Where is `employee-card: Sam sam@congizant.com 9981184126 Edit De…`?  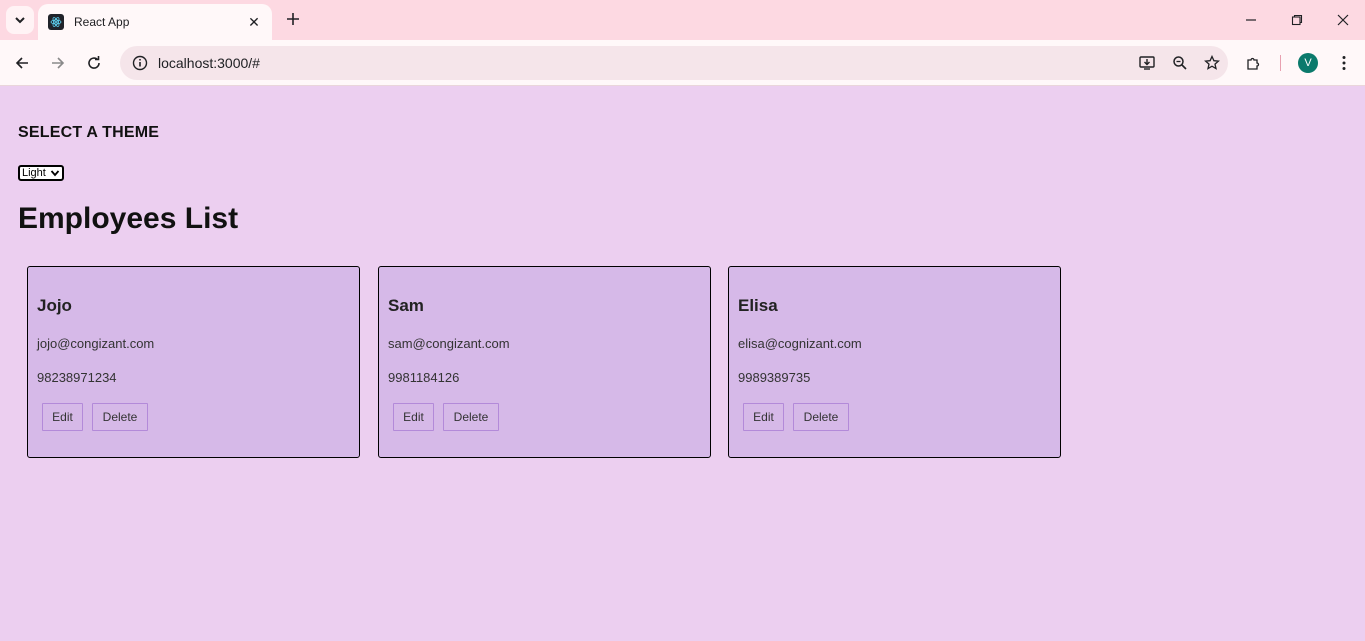 employee-card: Sam sam@congizant.com 9981184126 Edit De… is located at coordinates (544, 362).